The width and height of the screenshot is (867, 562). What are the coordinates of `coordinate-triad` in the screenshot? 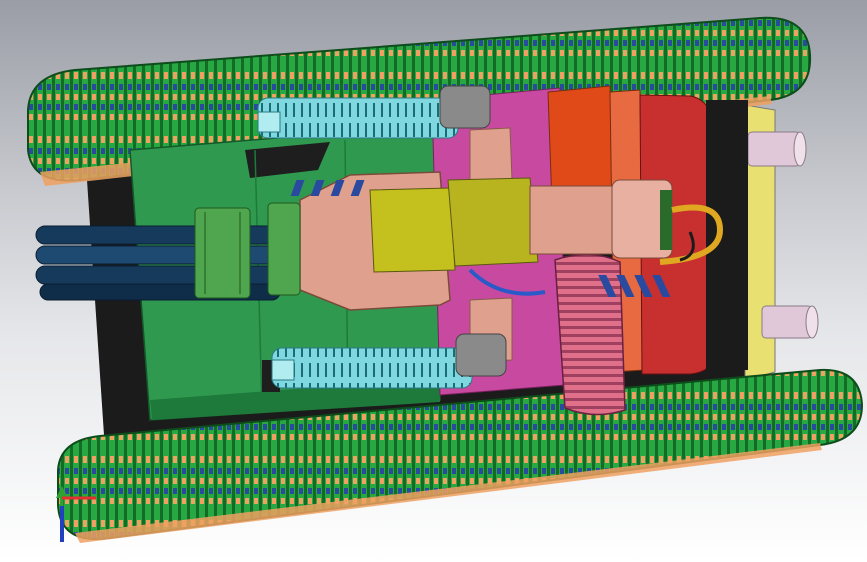 It's located at (76, 514).